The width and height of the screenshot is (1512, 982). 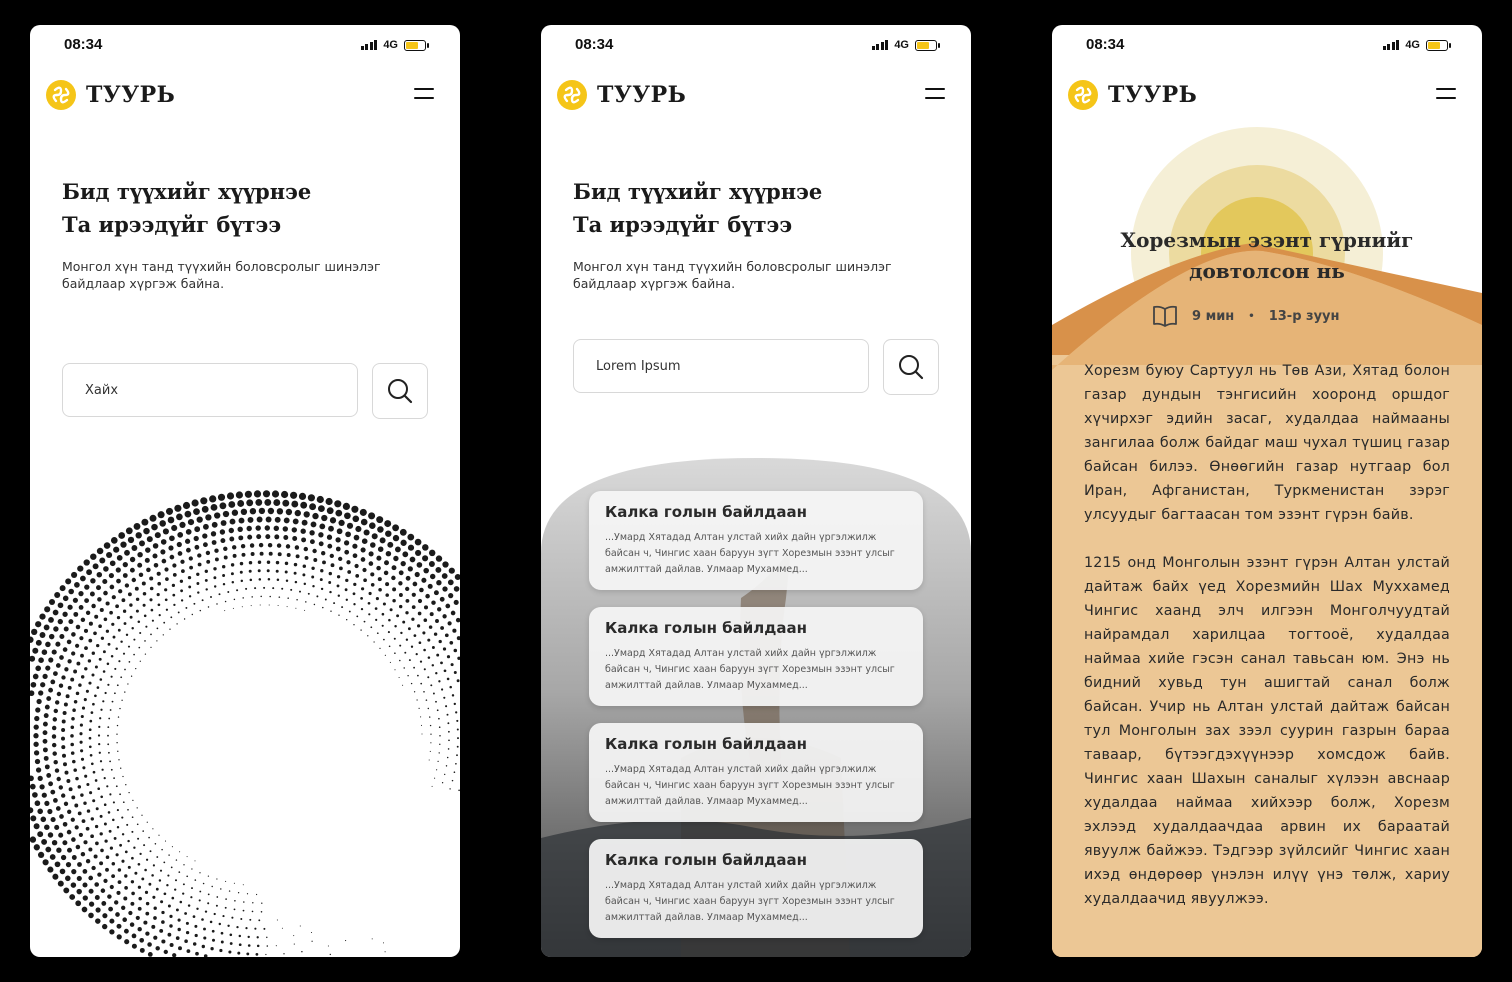 I want to click on halftone-decoration, so click(x=245, y=723).